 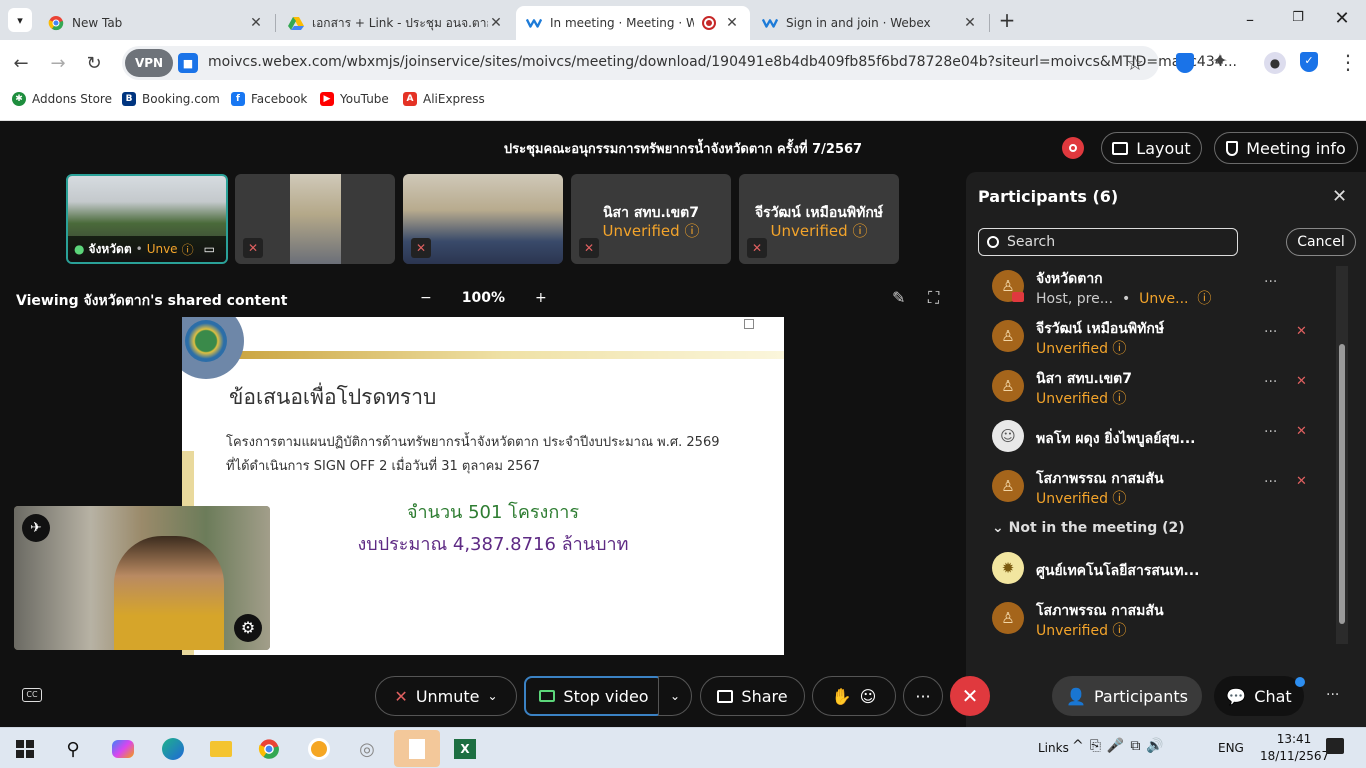 What do you see at coordinates (173, 749) in the screenshot?
I see `edge-icon` at bounding box center [173, 749].